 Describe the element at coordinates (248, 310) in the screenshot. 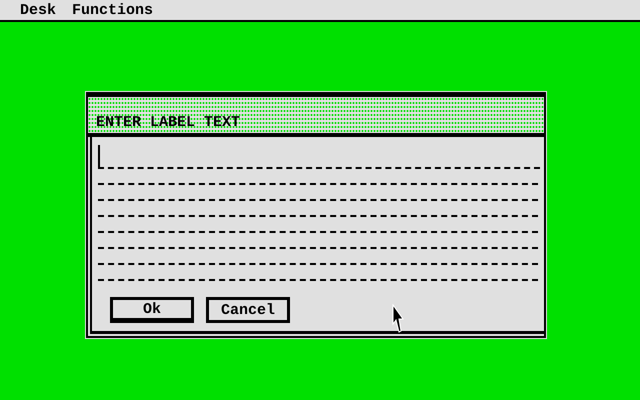

I see `dialog-button: Cancel` at that location.